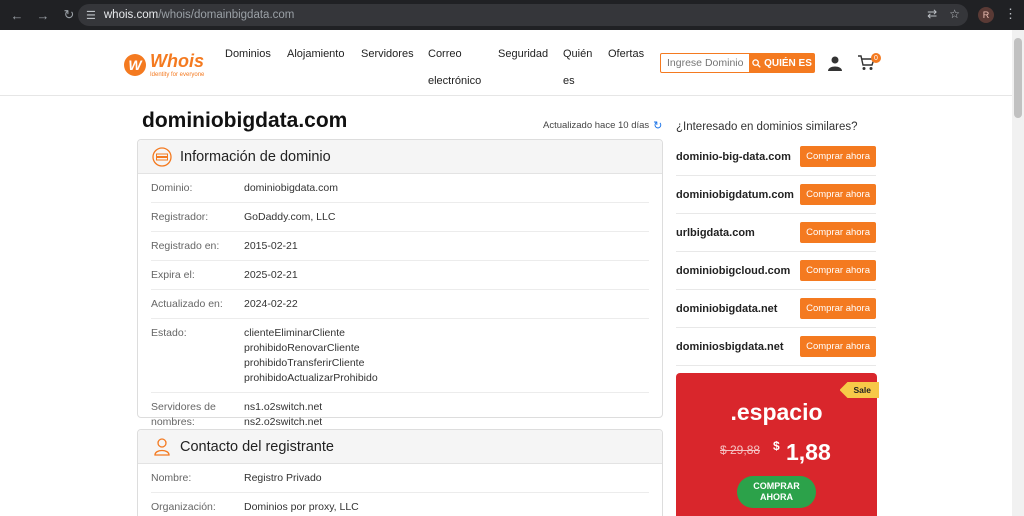 The height and width of the screenshot is (516, 1024). Describe the element at coordinates (596, 125) in the screenshot. I see `last-updated-text: Actualizado hace 10 días` at that location.